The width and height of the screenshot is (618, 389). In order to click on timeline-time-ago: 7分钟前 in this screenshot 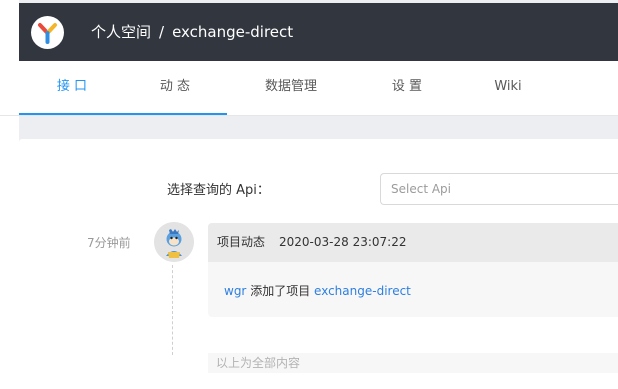, I will do `click(109, 243)`.